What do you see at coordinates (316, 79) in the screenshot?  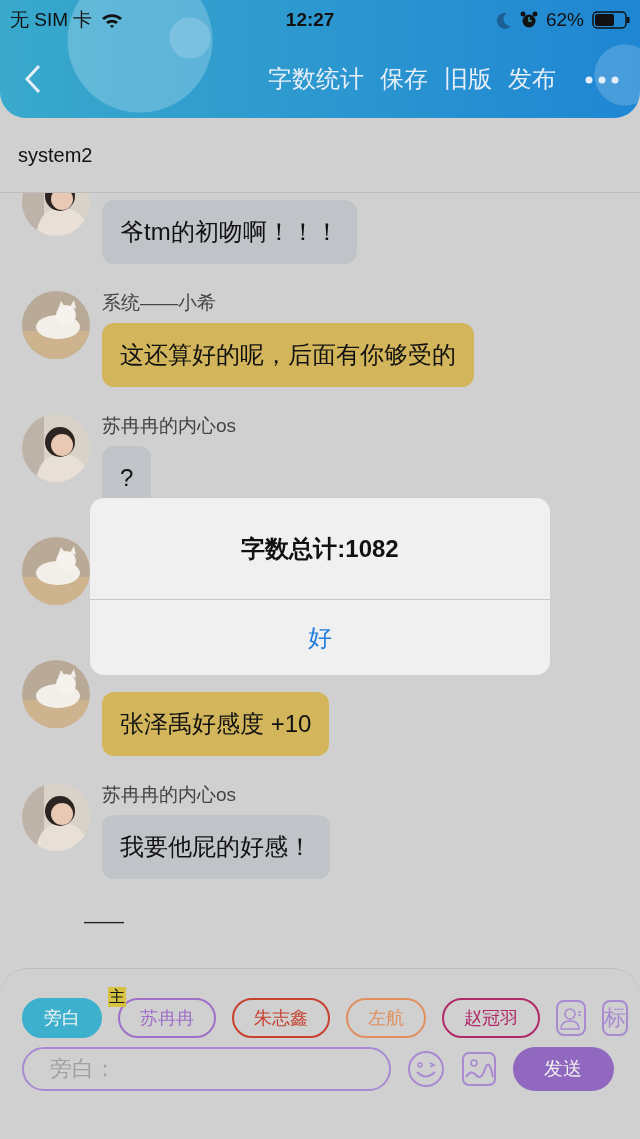 I see `toolbar-link: 字数统计` at bounding box center [316, 79].